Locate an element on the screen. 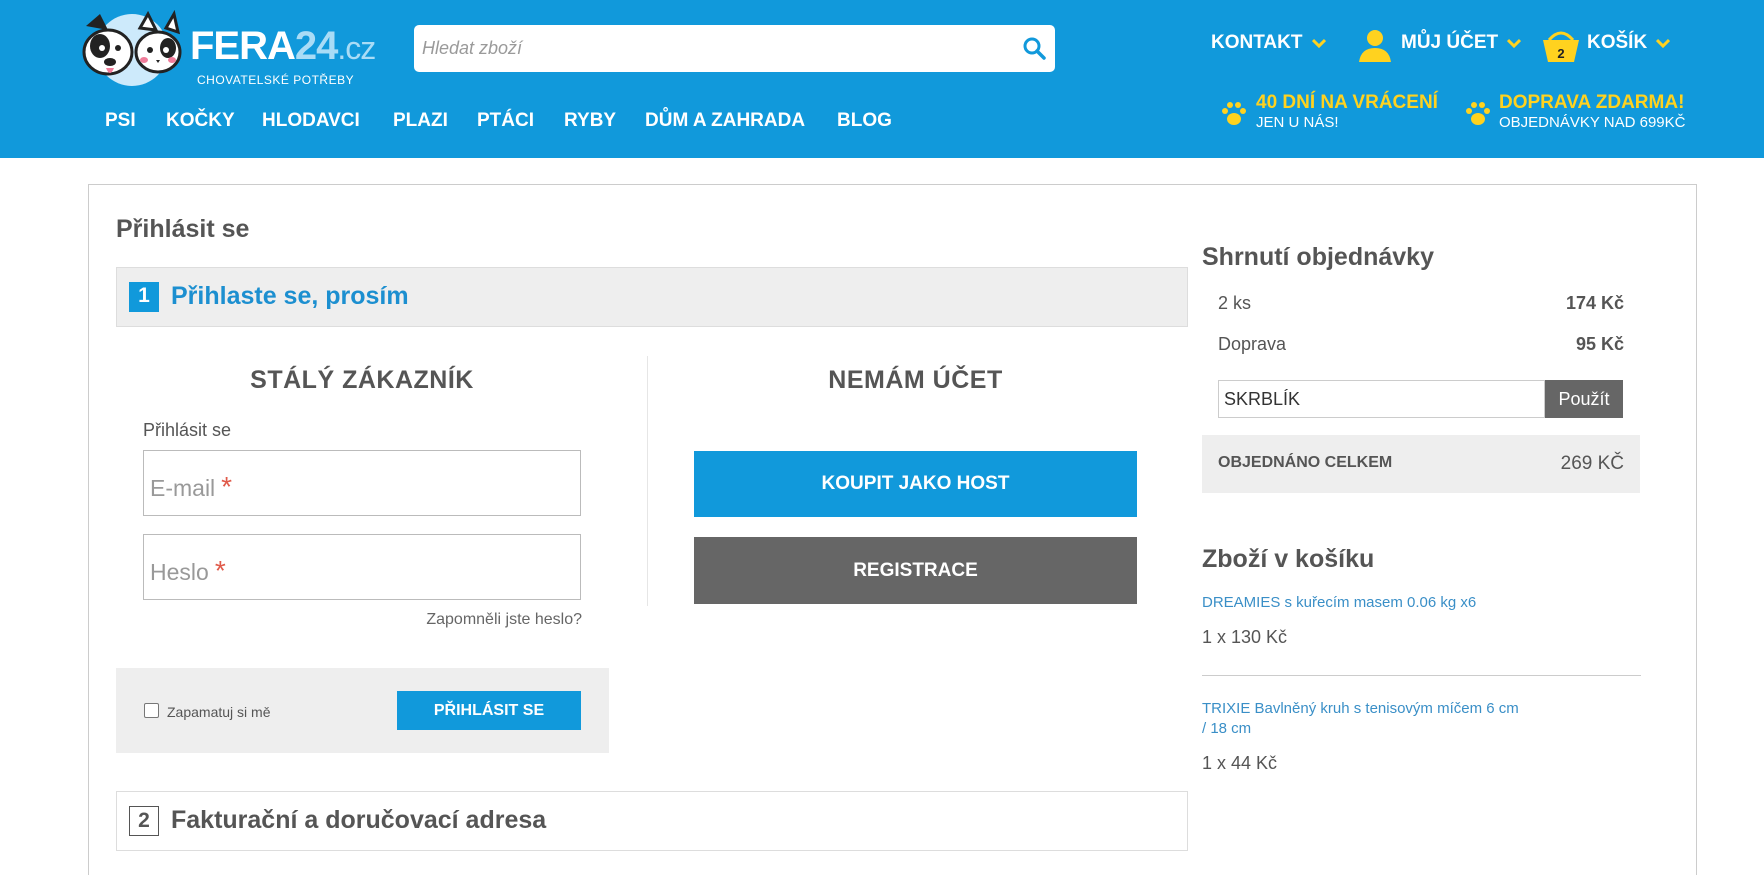  order-total-label: OBJEDNÁNO CELKEM is located at coordinates (1305, 462).